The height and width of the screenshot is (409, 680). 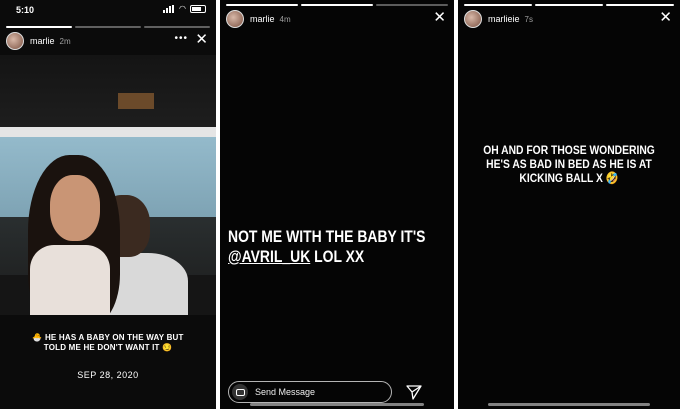 I want to click on story-header: marlieie 7s ✕, so click(x=569, y=19).